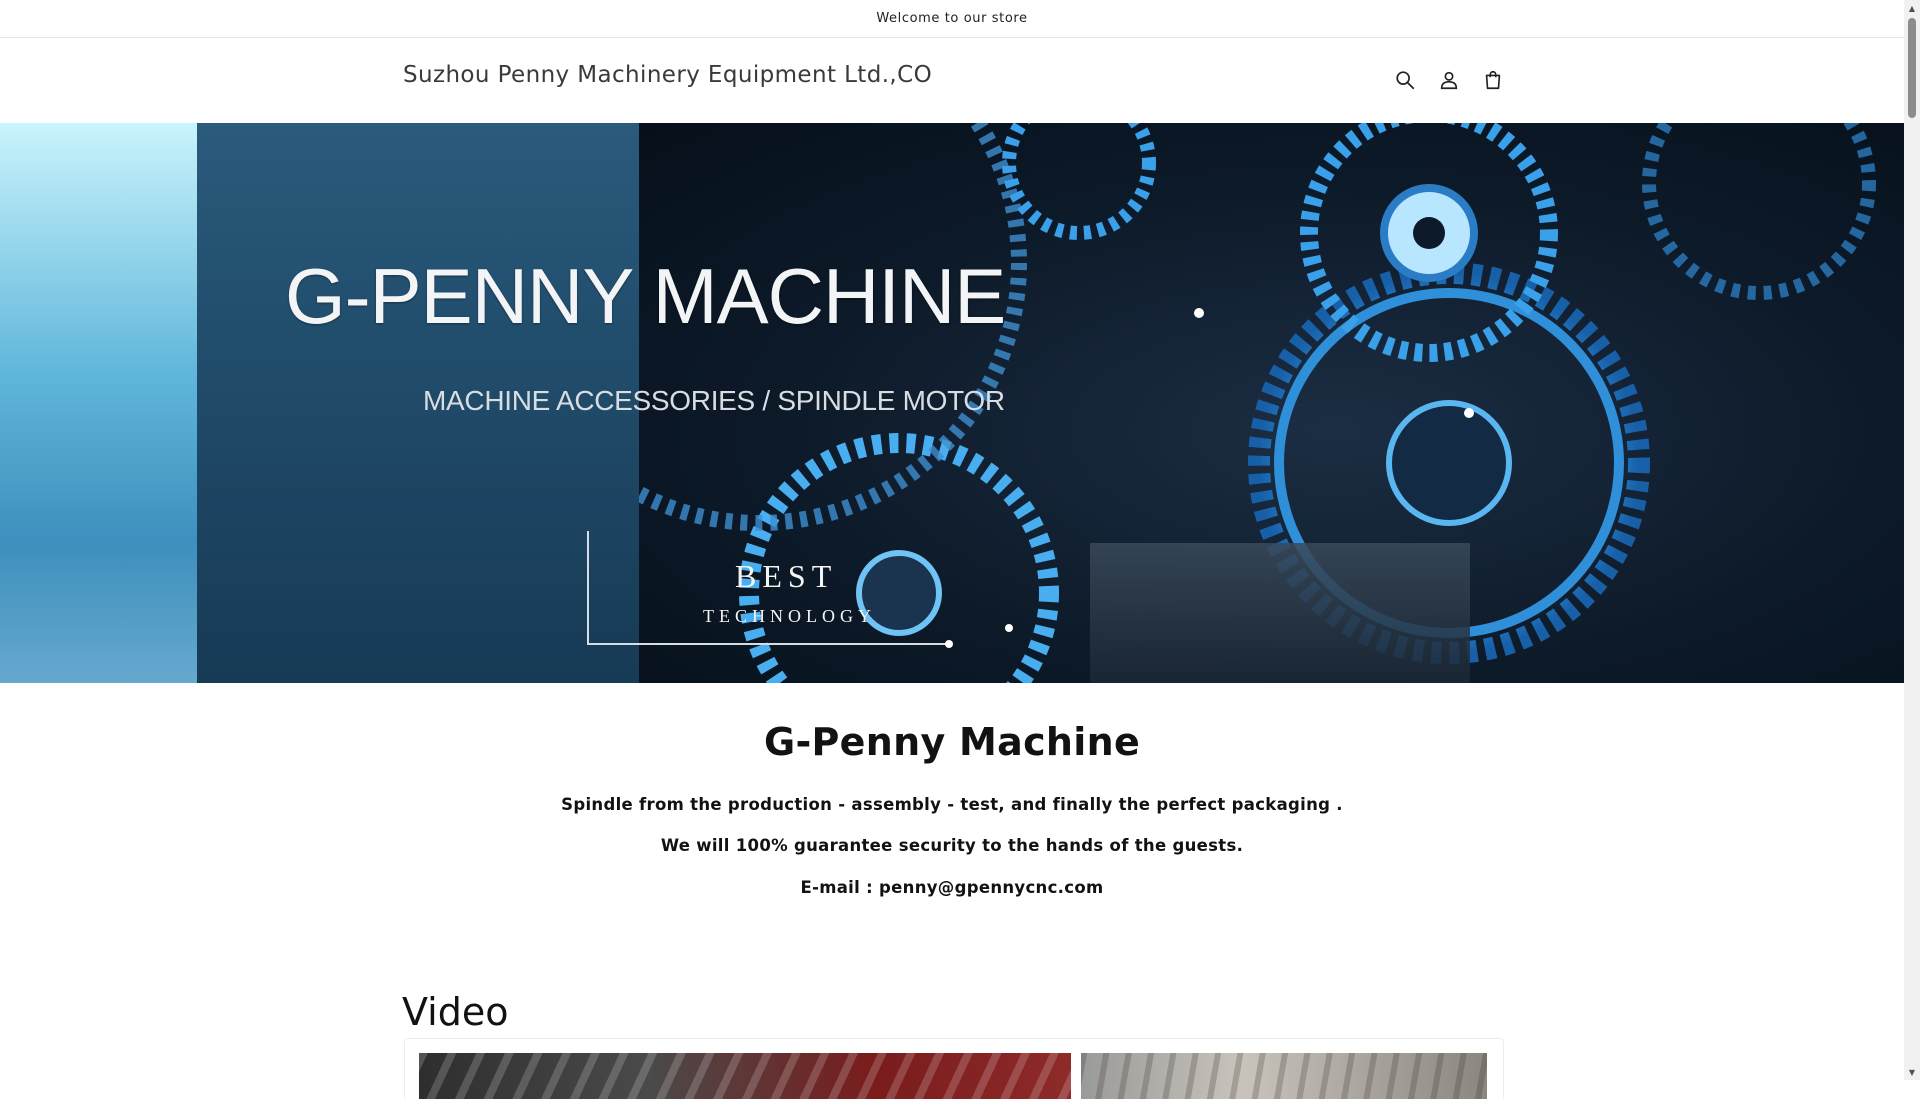  What do you see at coordinates (952, 80) in the screenshot?
I see `site-header: Suzhou Penny Machinery Equipment Ltd.,CO` at bounding box center [952, 80].